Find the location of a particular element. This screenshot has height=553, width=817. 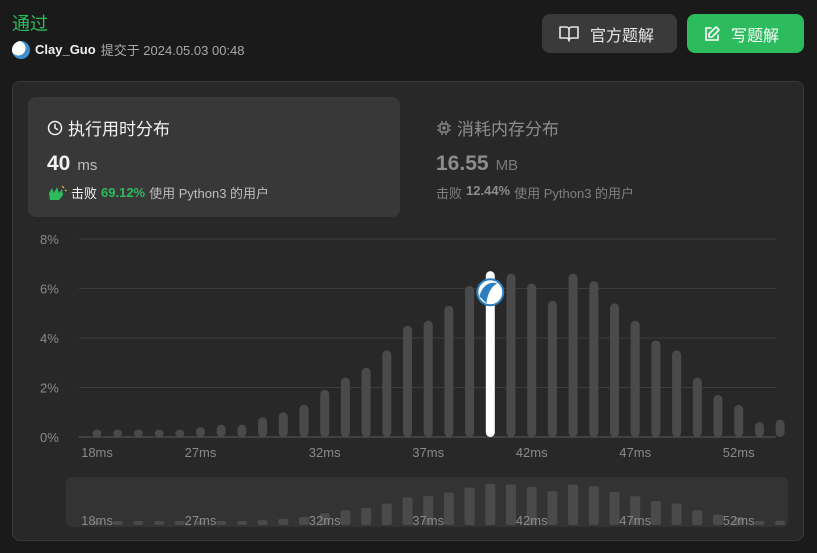

mini-x-tick-label: 47ms is located at coordinates (635, 520).